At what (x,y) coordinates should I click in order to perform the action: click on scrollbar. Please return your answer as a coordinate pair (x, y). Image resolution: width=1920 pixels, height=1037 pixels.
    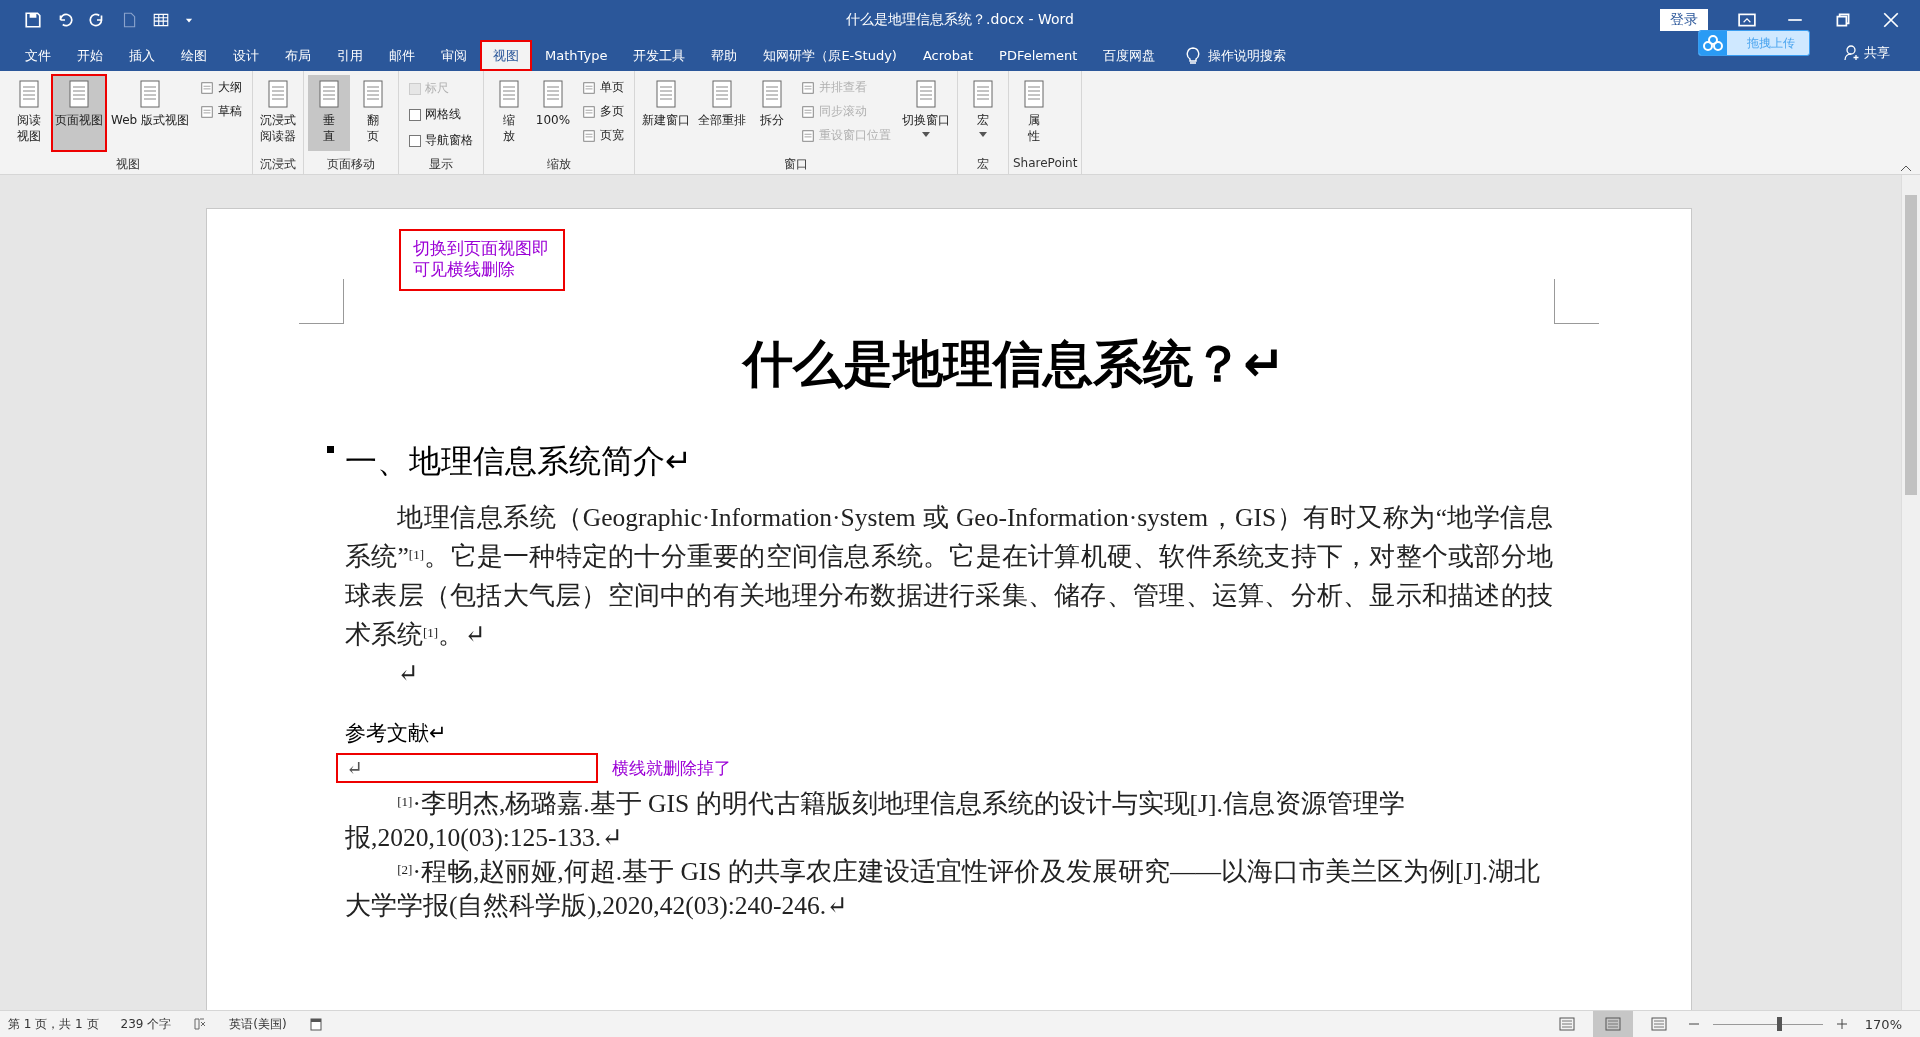
    Looking at the image, I should click on (1910, 592).